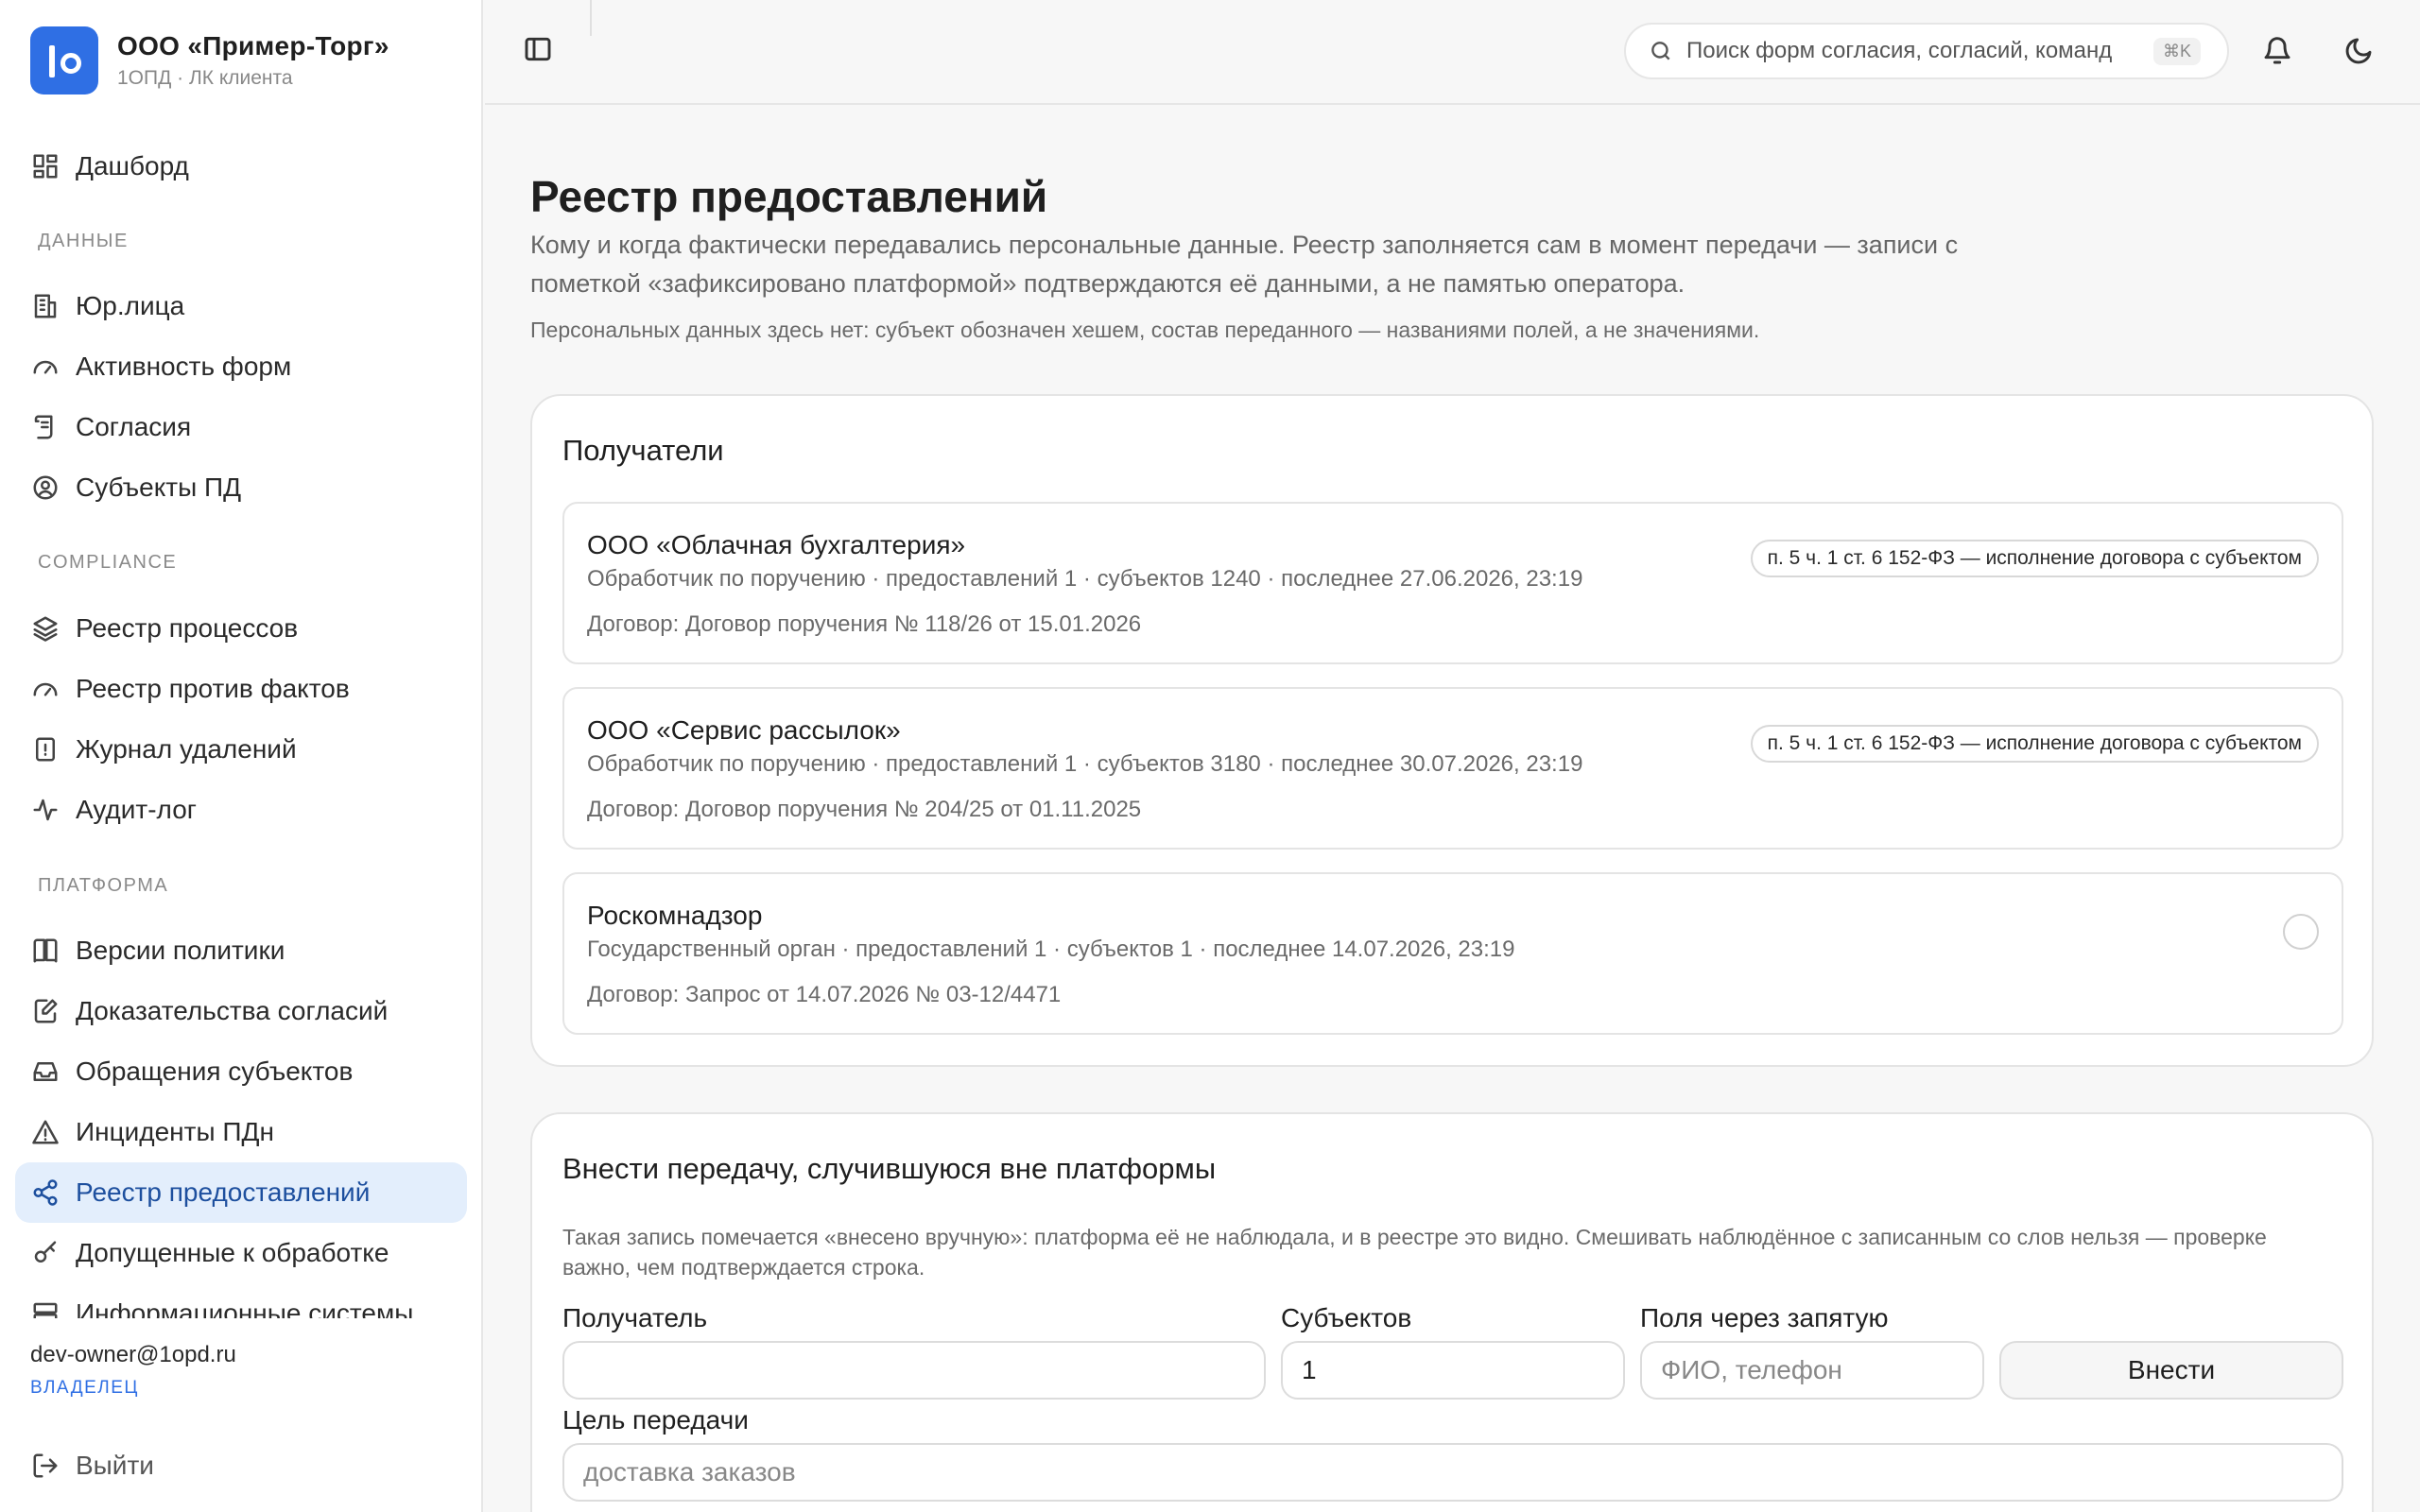 The height and width of the screenshot is (1512, 2420). Describe the element at coordinates (45, 810) in the screenshot. I see `activity-icon` at that location.